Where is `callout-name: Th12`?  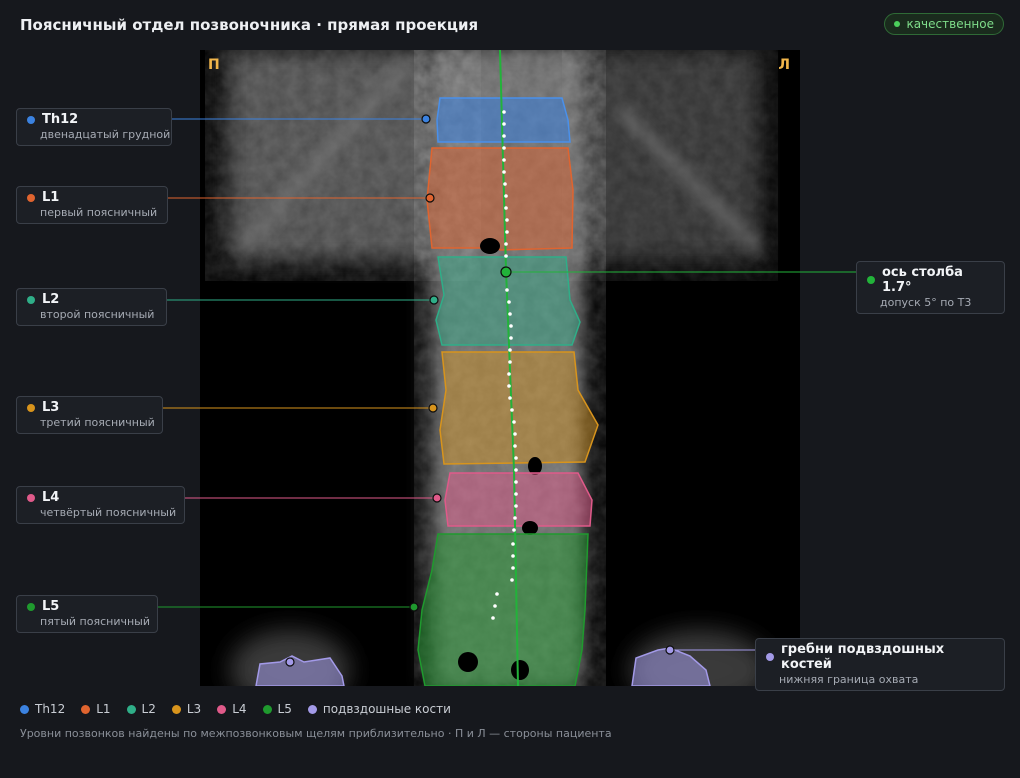
callout-name: Th12 is located at coordinates (60, 119).